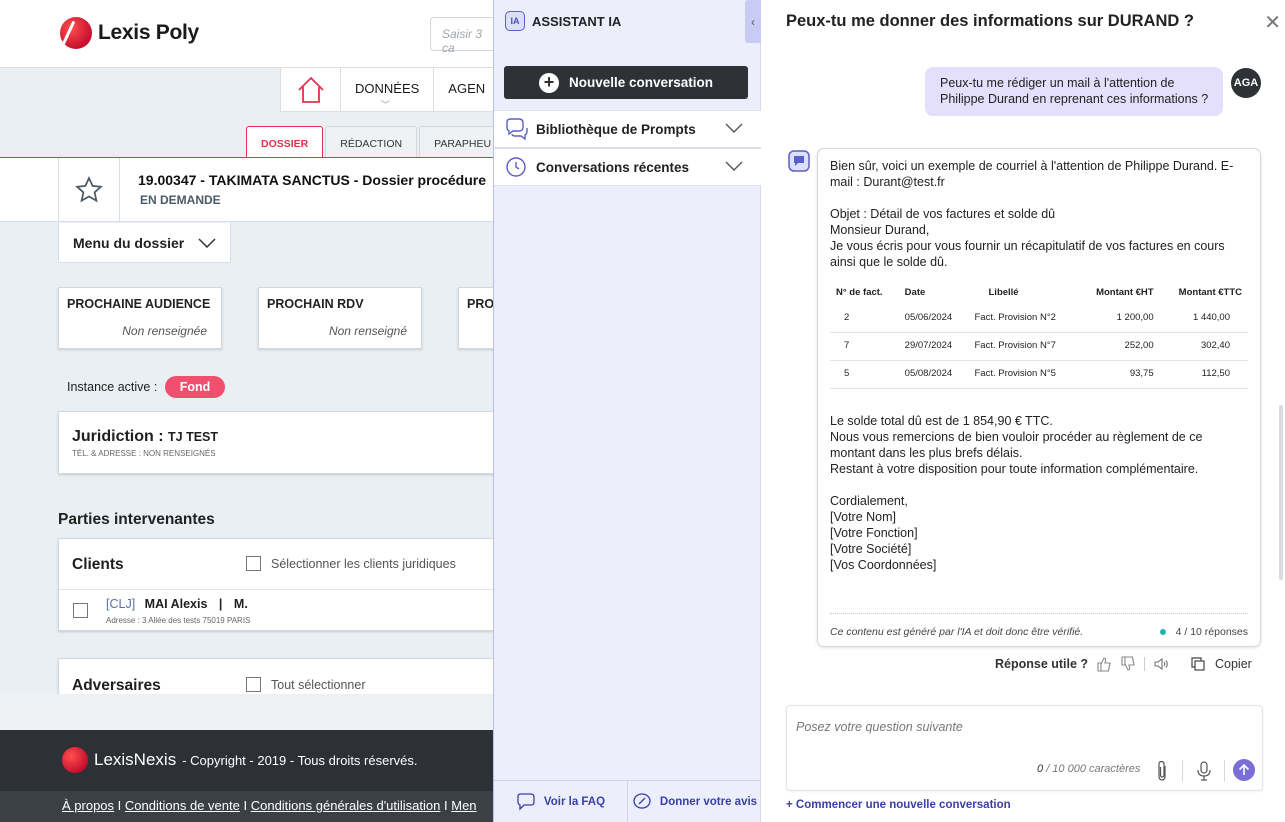  I want to click on new-conversation-button: + Nouvelle conversation, so click(626, 82).